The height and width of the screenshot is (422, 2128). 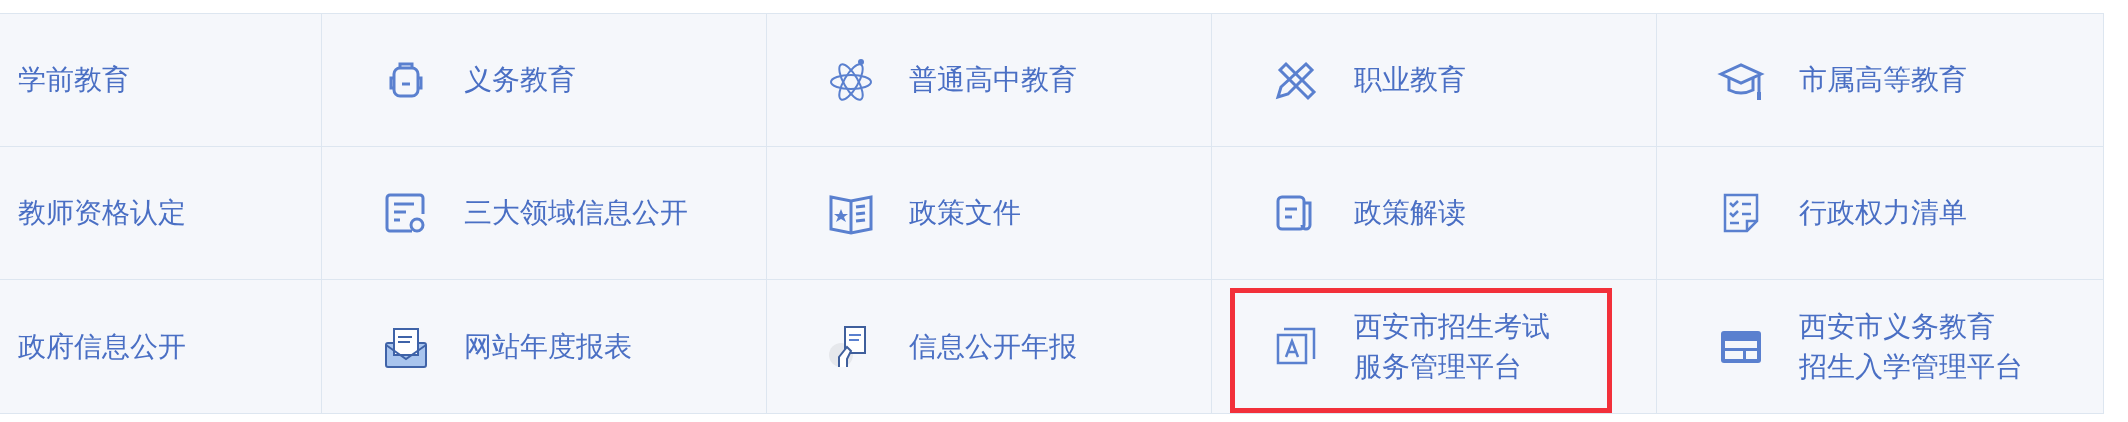 I want to click on link: 网站年度报表, so click(x=548, y=346).